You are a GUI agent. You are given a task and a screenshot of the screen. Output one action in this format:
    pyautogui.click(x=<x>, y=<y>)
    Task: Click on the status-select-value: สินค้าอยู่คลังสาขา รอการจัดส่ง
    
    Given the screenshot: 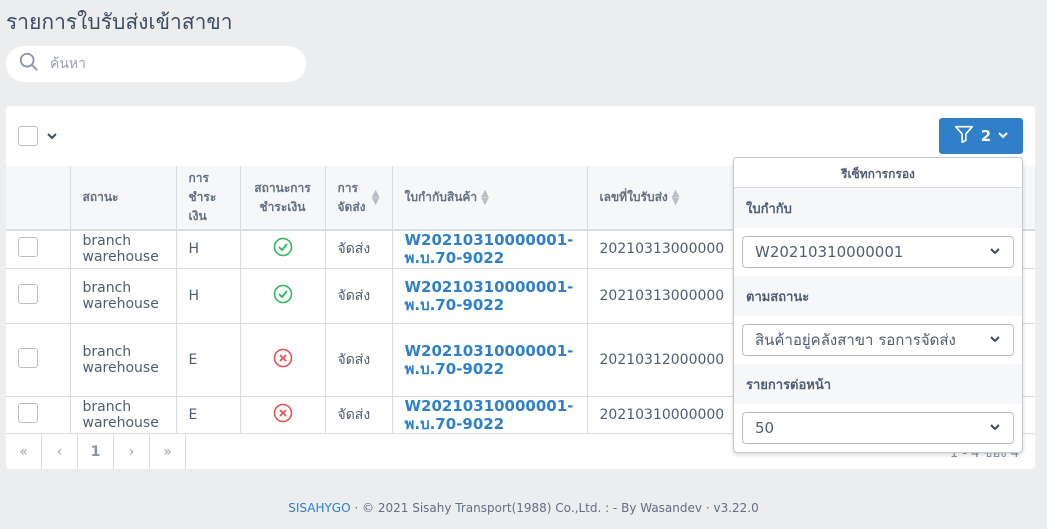 What is the action you would take?
    pyautogui.click(x=855, y=340)
    